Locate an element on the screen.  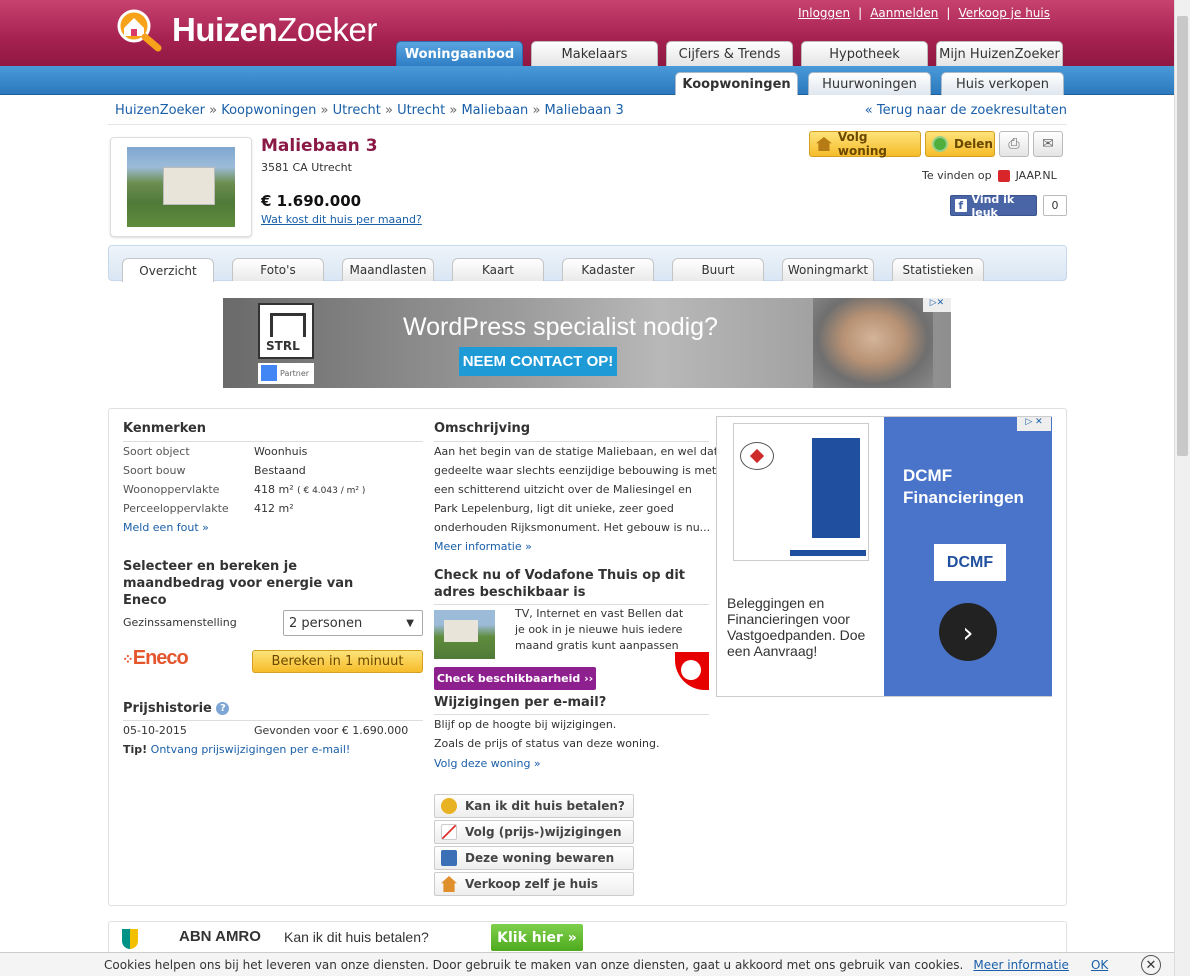
dcmf-logo: DCMF is located at coordinates (970, 562).